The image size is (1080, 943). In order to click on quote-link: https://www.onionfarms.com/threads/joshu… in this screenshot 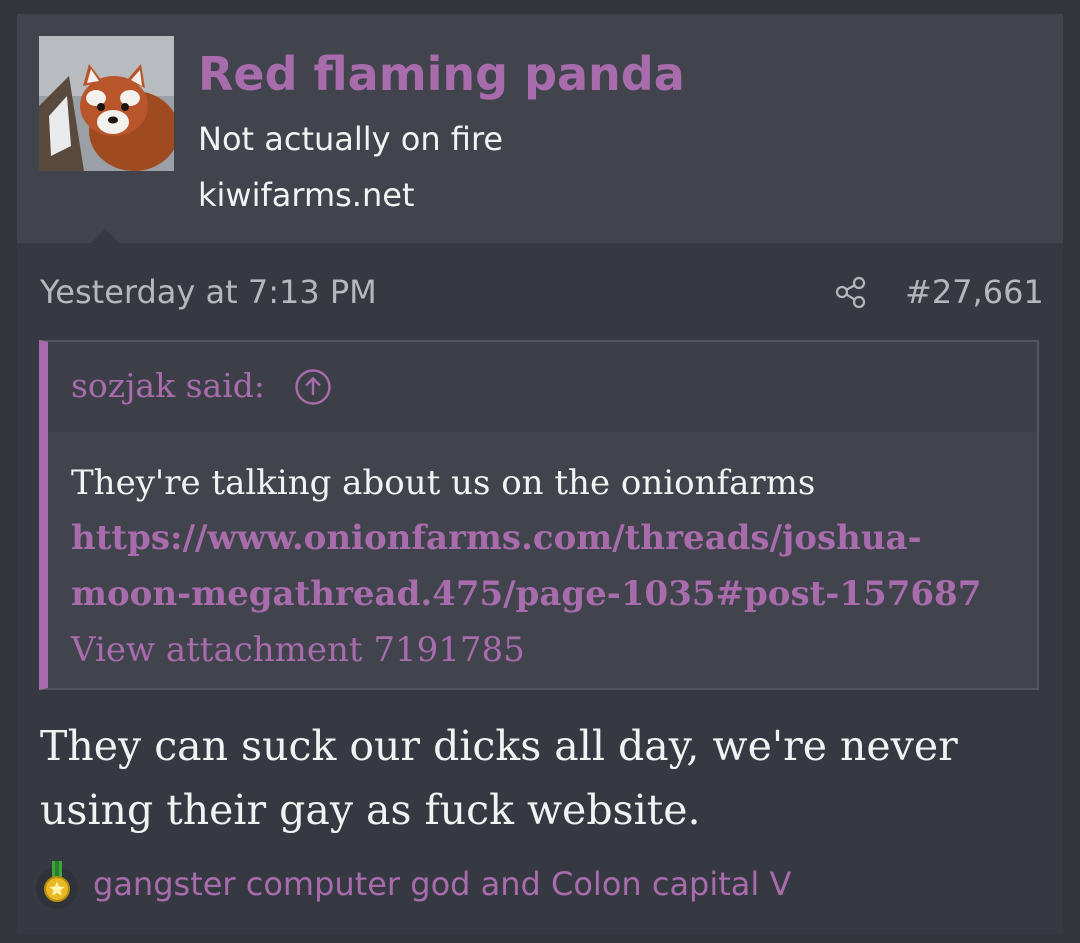, I will do `click(551, 566)`.